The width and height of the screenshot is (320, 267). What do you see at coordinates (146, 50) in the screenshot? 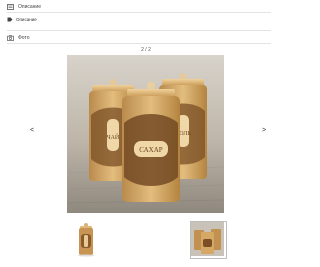
I see `gallery-counter: 2 / 2` at bounding box center [146, 50].